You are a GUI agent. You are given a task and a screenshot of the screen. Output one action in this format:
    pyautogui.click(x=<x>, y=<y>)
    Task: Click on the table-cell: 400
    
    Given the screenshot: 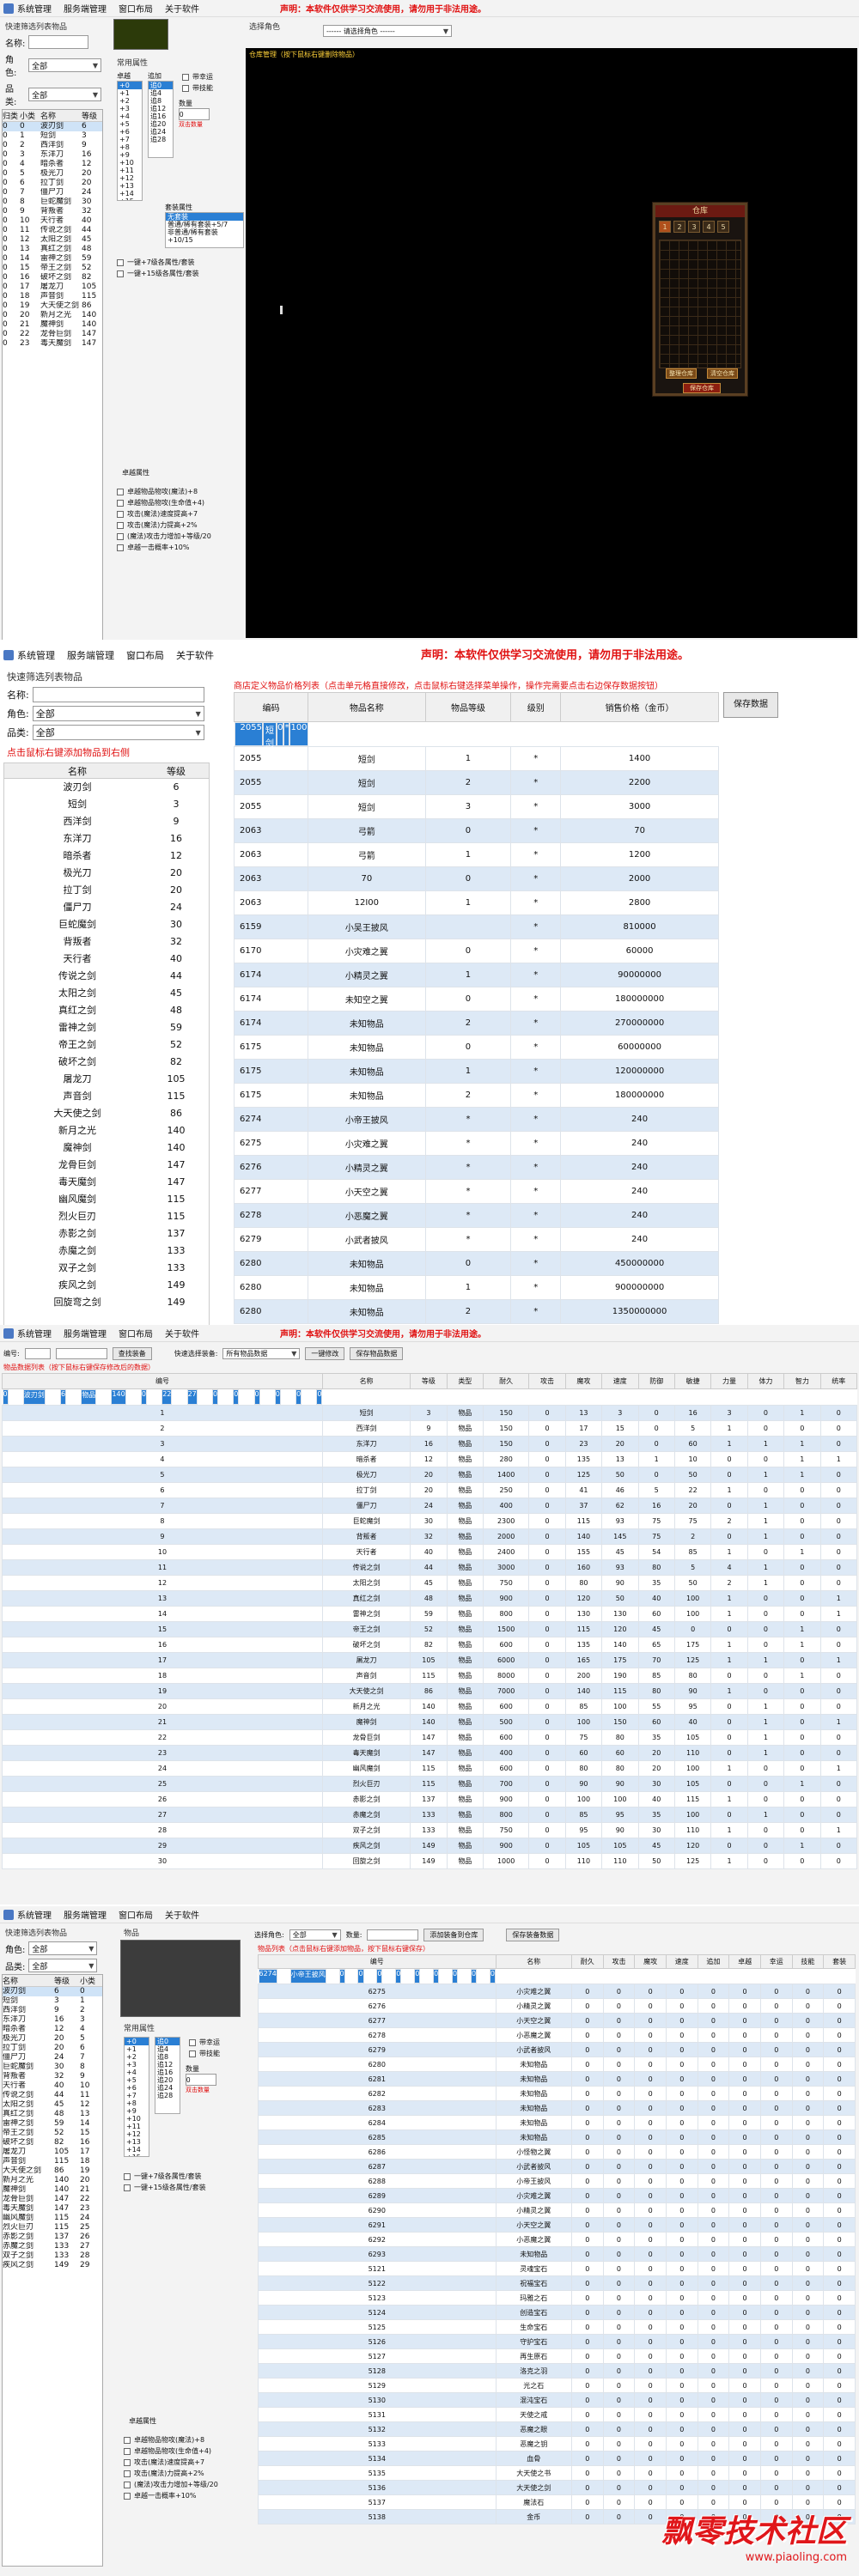 What is the action you would take?
    pyautogui.click(x=506, y=1506)
    